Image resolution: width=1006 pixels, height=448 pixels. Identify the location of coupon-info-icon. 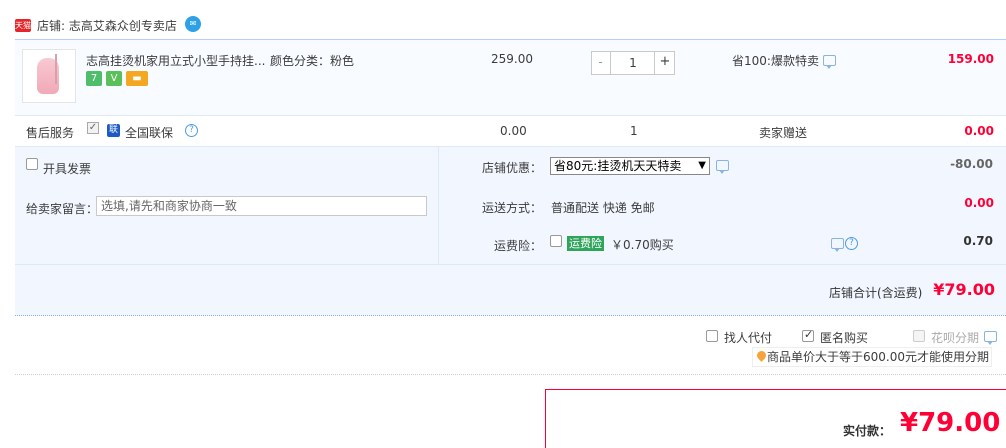
(722, 167).